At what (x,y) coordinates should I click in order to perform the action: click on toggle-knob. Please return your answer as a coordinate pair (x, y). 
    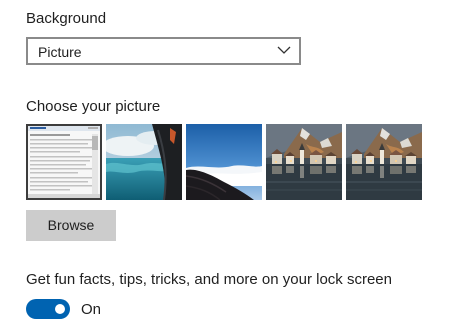
    Looking at the image, I should click on (60, 309).